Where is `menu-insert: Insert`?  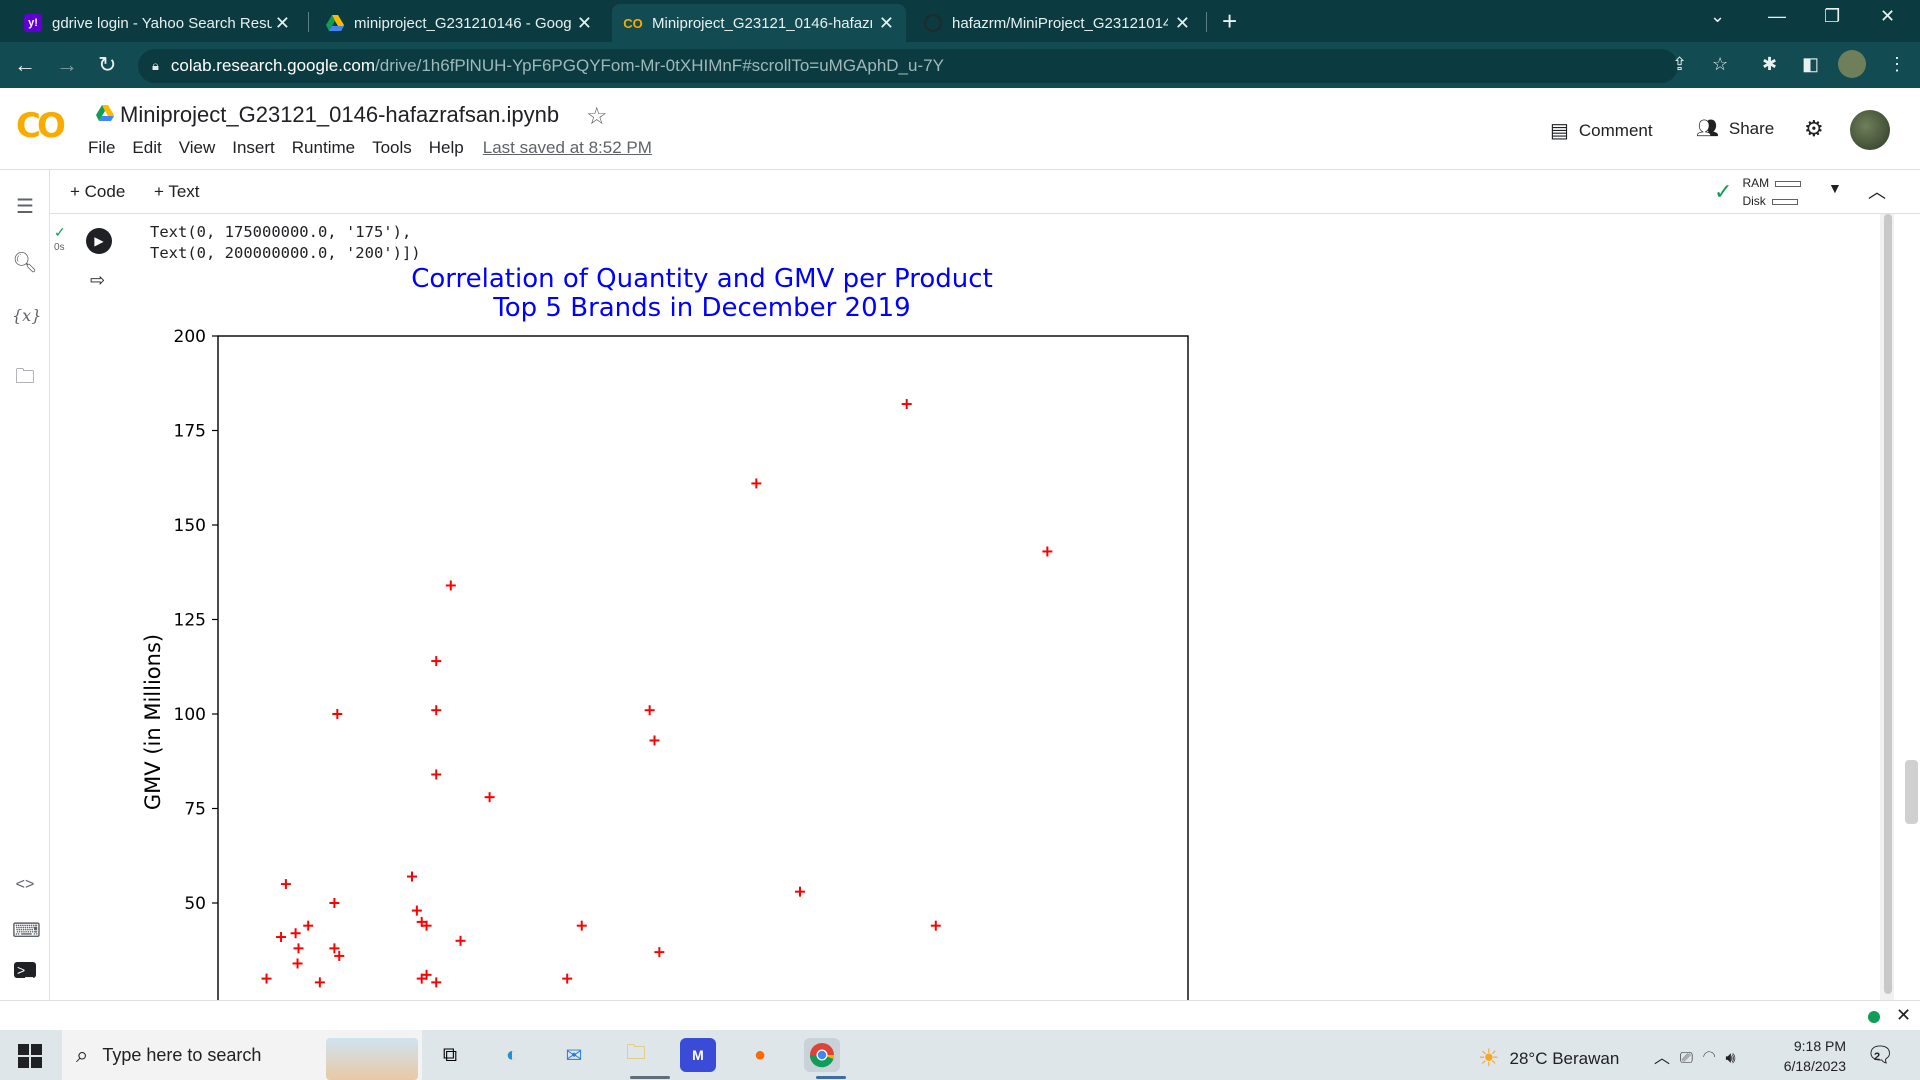
menu-insert: Insert is located at coordinates (253, 148).